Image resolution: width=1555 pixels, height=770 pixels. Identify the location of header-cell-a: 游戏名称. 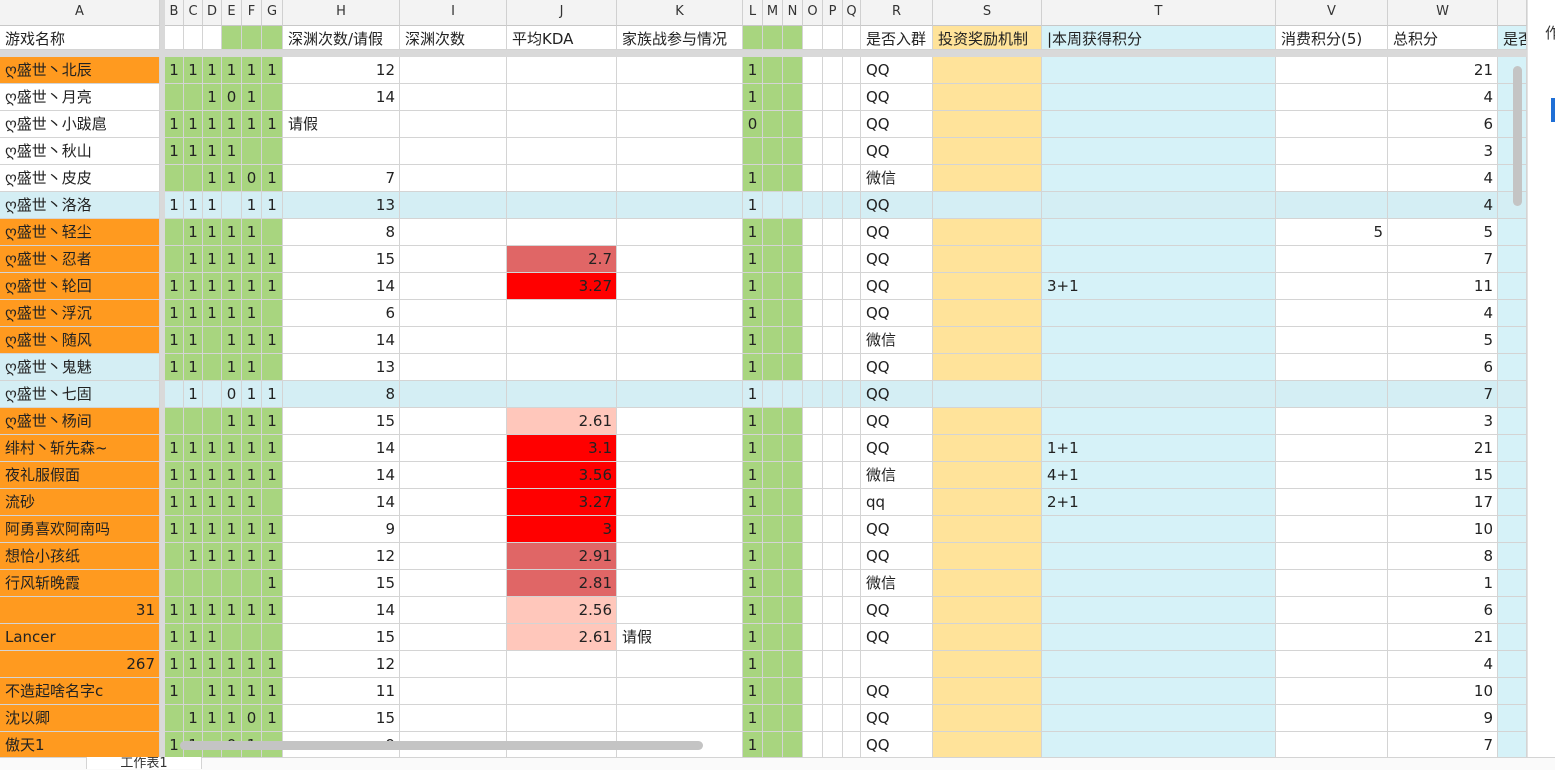
(80, 38).